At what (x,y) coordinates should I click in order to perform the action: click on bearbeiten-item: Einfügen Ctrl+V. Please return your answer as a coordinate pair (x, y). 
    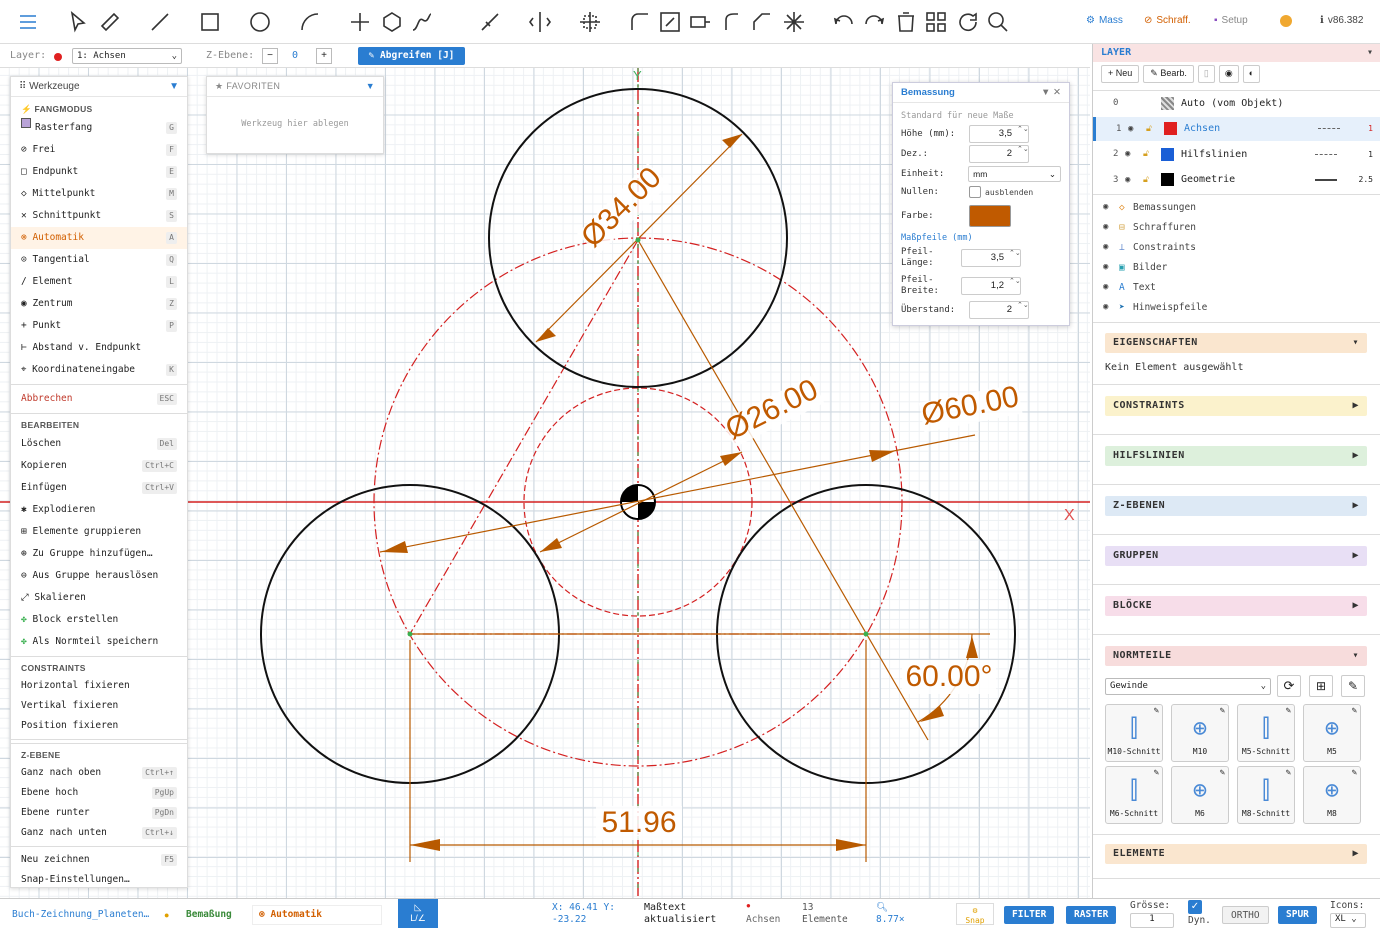
    Looking at the image, I should click on (99, 488).